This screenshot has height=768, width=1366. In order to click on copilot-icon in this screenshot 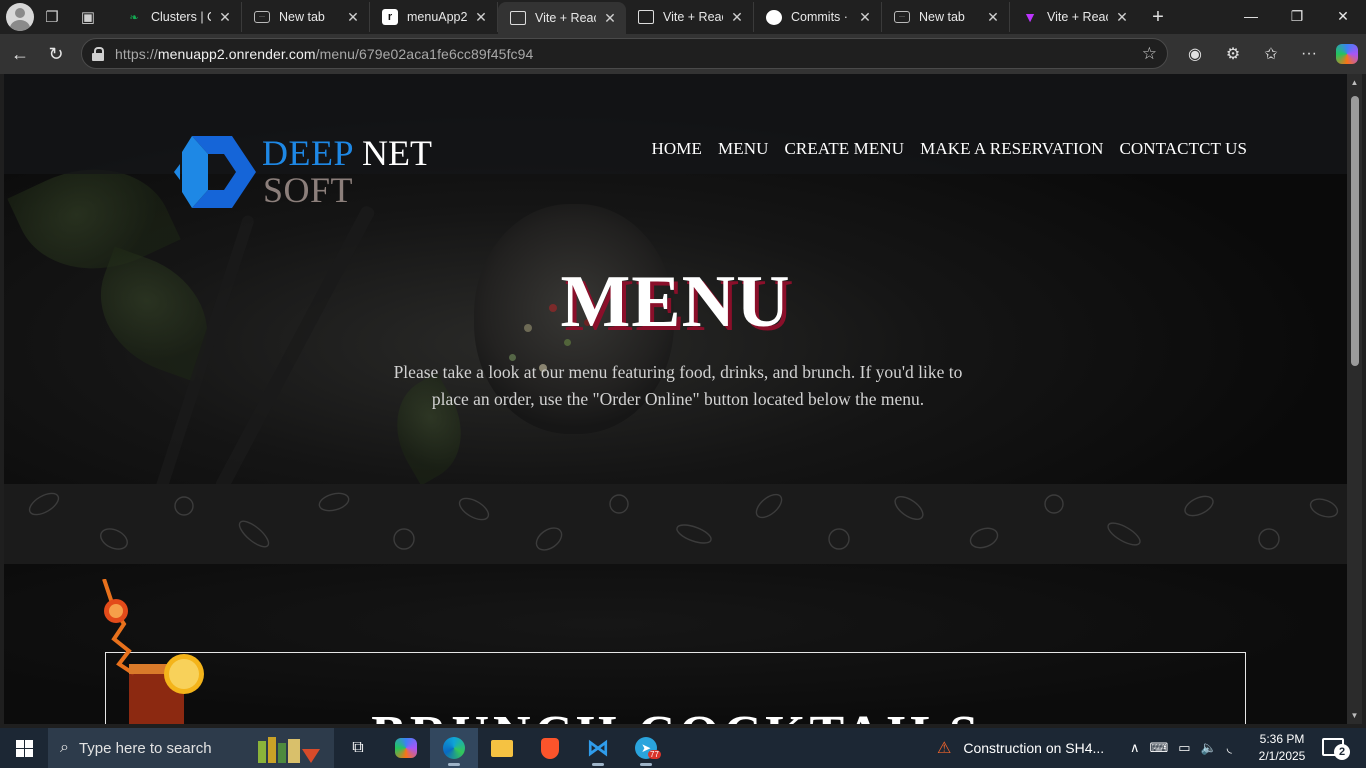, I will do `click(1347, 54)`.